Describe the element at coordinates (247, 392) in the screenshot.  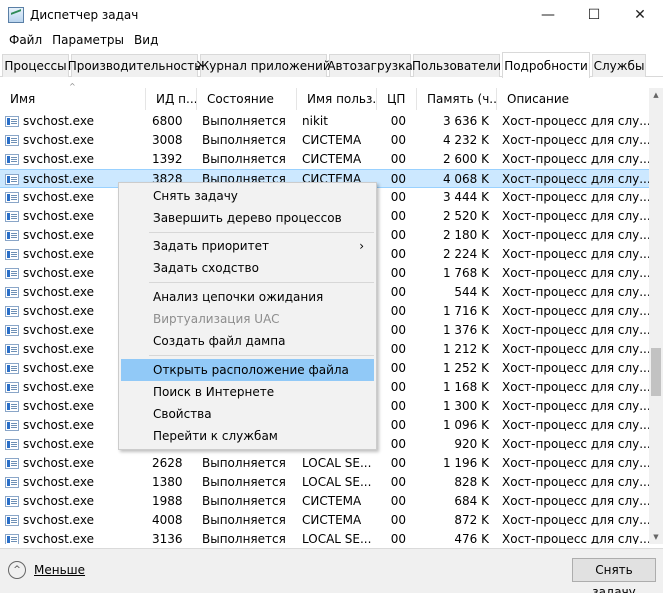
I see `menu-item-search-online: Поиск в Интернете` at that location.